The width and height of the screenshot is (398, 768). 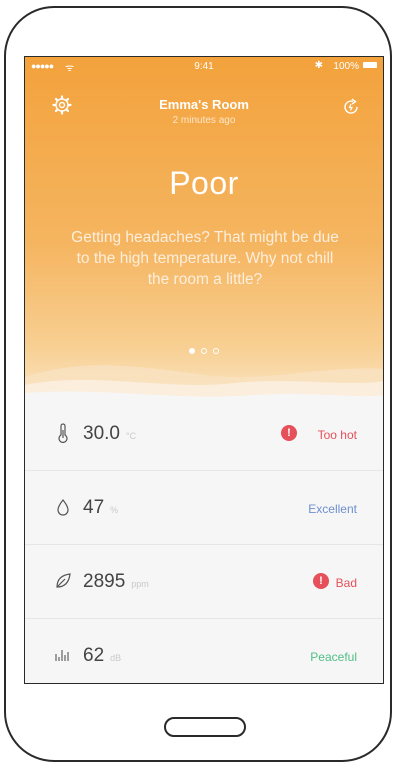 What do you see at coordinates (205, 727) in the screenshot?
I see `home-button` at bounding box center [205, 727].